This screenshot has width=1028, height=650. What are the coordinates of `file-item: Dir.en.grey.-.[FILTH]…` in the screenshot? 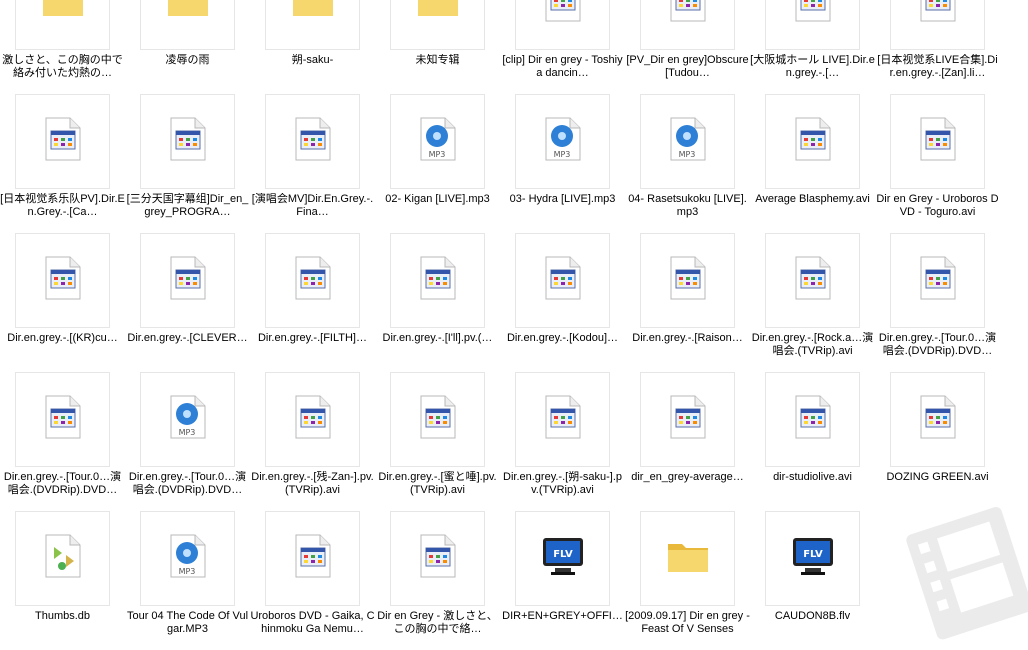 It's located at (312, 302).